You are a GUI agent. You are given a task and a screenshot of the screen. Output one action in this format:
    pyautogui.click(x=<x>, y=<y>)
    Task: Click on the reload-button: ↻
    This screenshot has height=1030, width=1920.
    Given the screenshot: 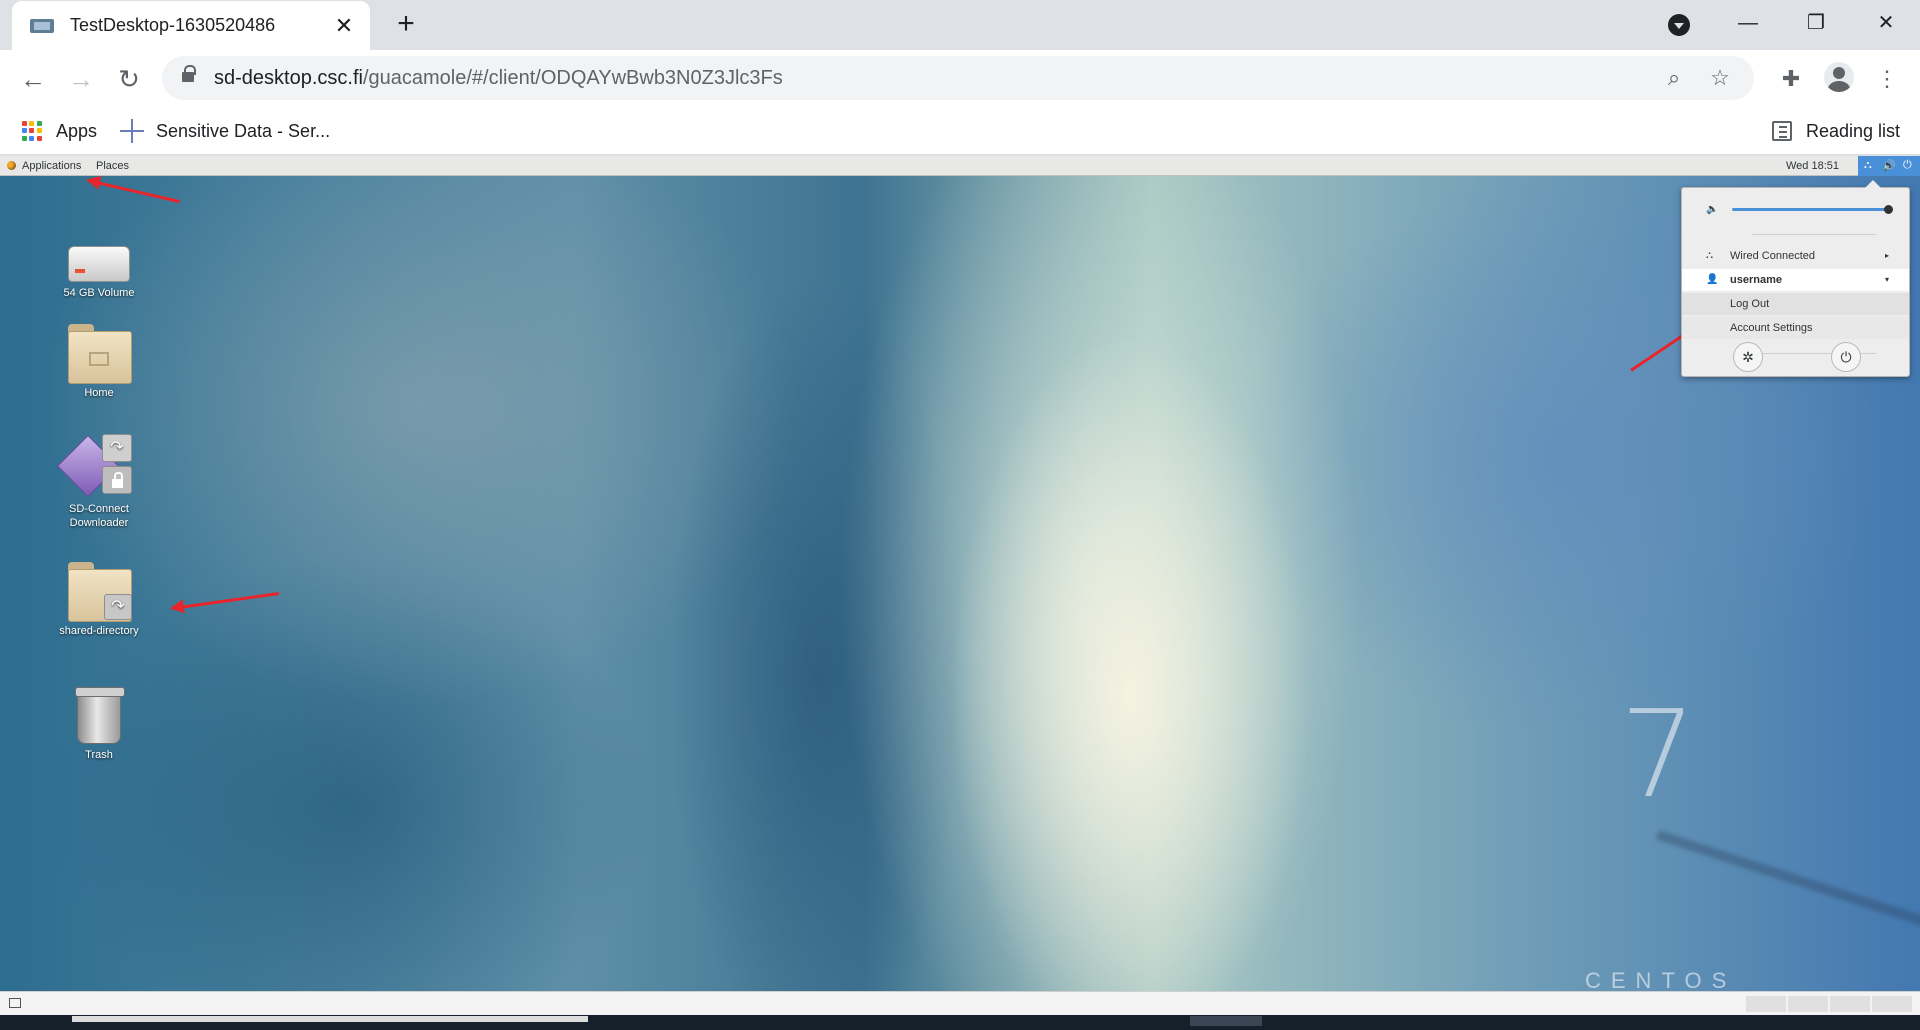 What is the action you would take?
    pyautogui.click(x=129, y=79)
    